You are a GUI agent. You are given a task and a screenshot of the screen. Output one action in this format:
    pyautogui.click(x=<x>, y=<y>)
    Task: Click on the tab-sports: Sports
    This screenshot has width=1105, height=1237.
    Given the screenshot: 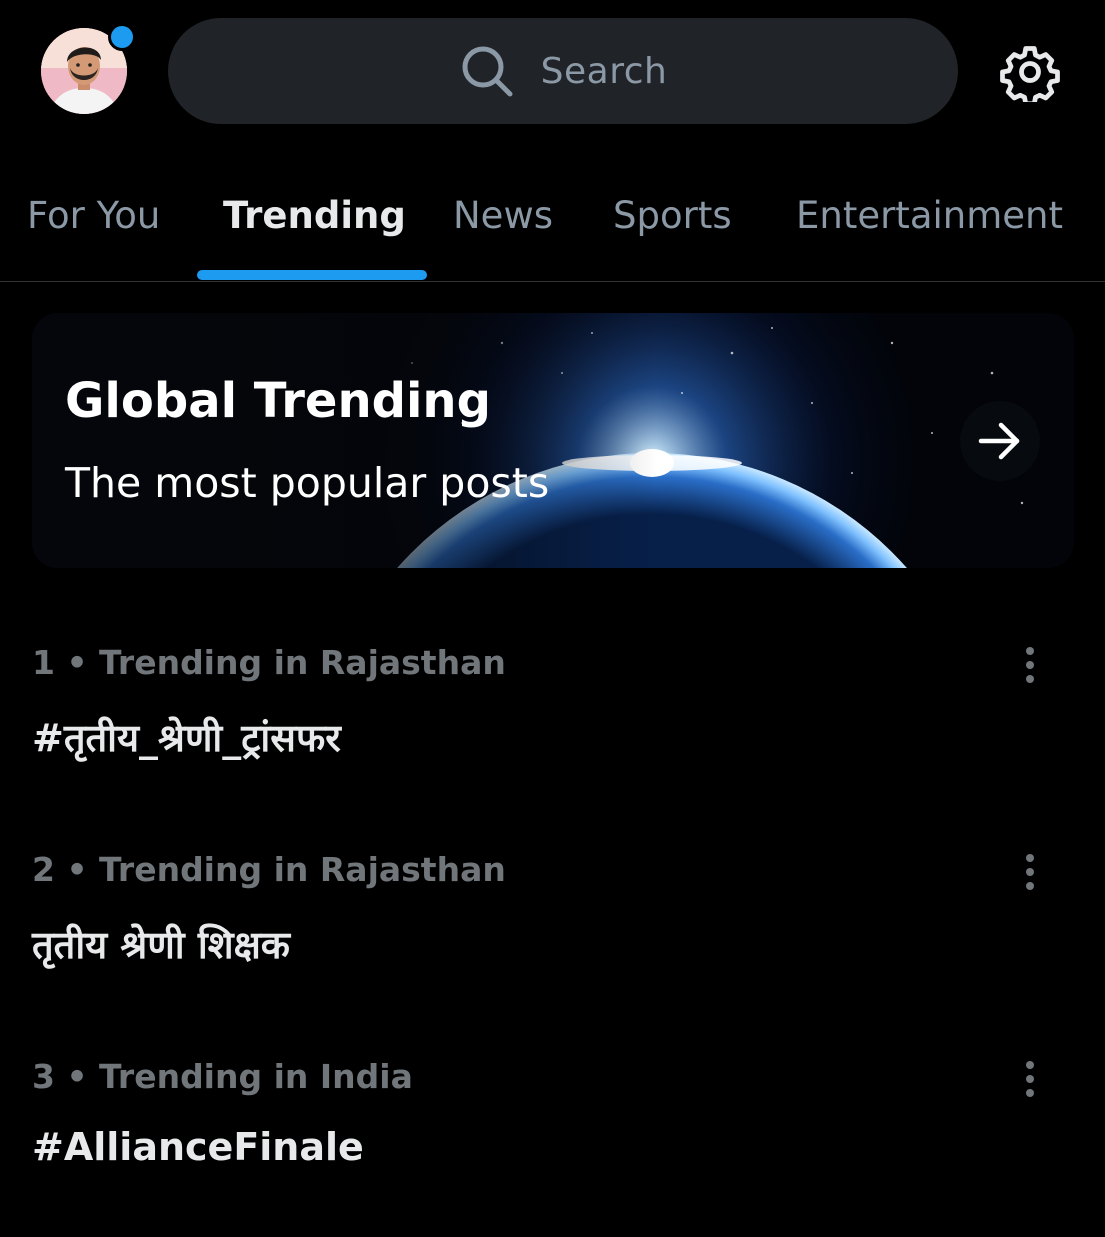 What is the action you would take?
    pyautogui.click(x=672, y=215)
    